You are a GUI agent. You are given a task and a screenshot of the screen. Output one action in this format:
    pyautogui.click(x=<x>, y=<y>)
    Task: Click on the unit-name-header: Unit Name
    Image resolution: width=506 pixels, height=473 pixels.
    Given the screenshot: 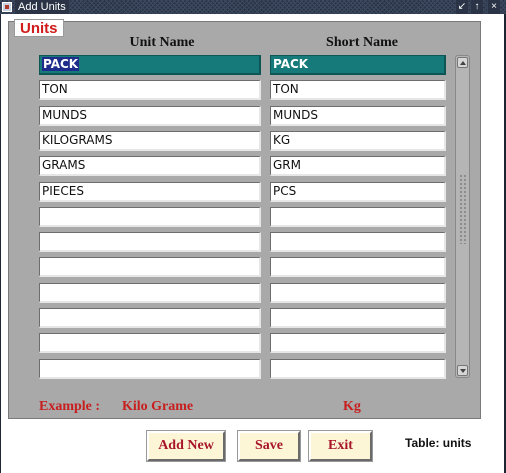 What is the action you would take?
    pyautogui.click(x=162, y=42)
    